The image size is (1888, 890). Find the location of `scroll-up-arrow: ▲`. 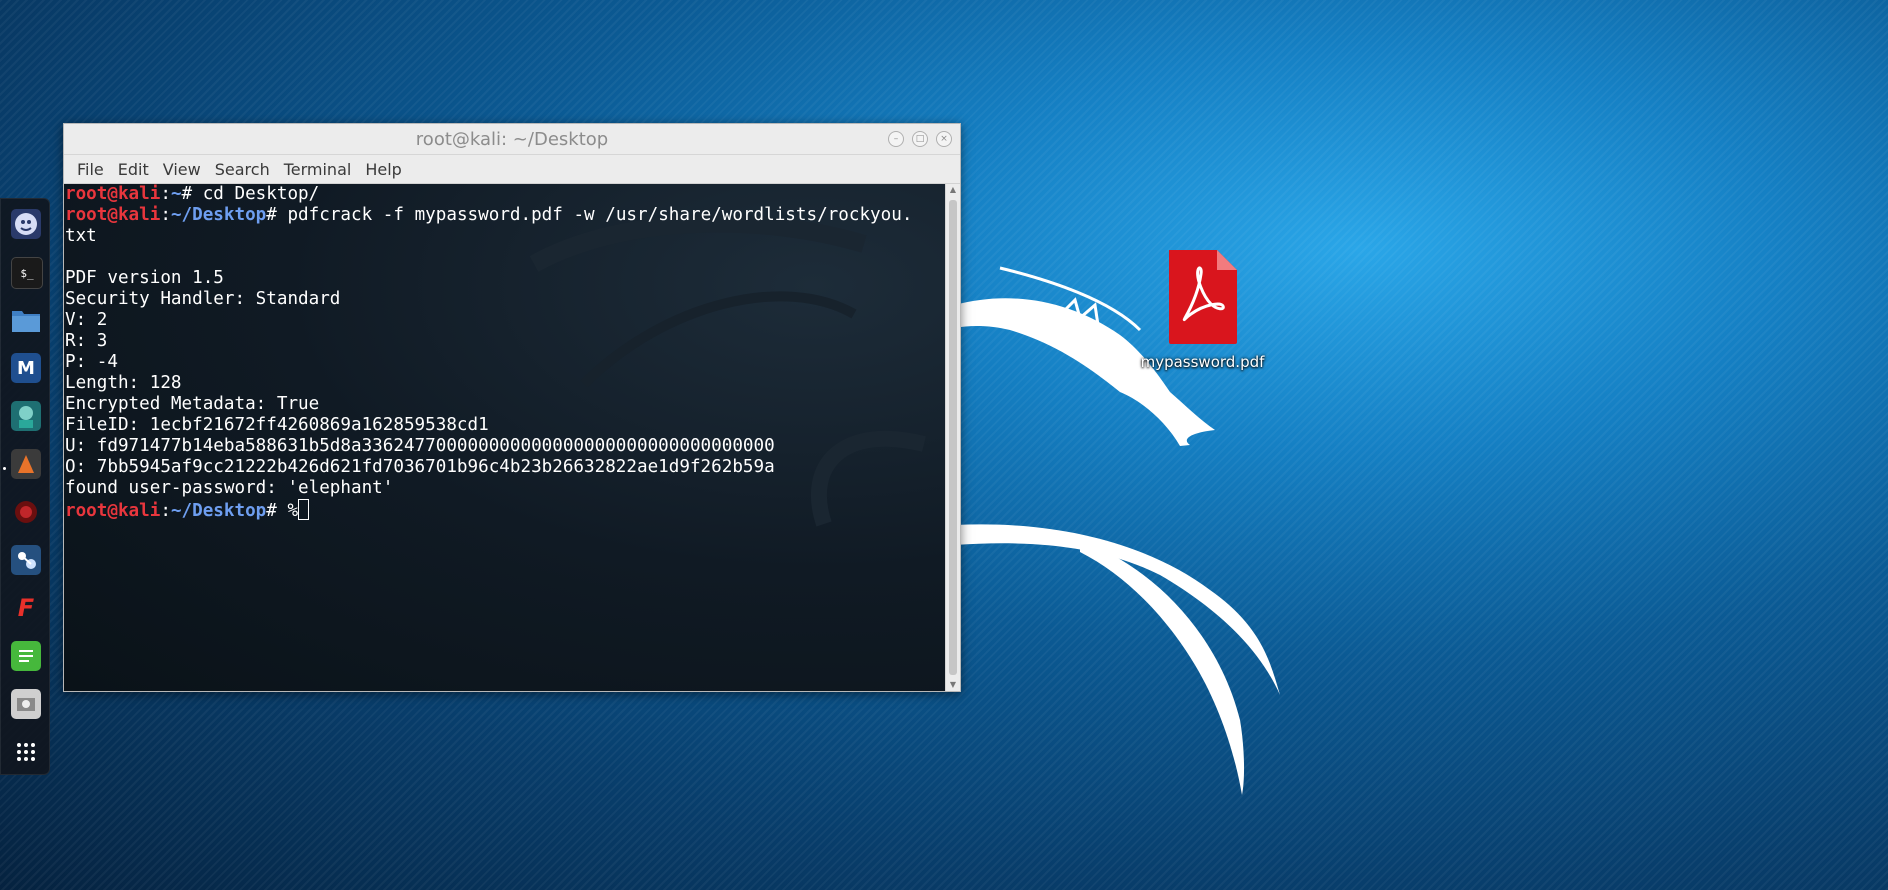

scroll-up-arrow: ▲ is located at coordinates (953, 190).